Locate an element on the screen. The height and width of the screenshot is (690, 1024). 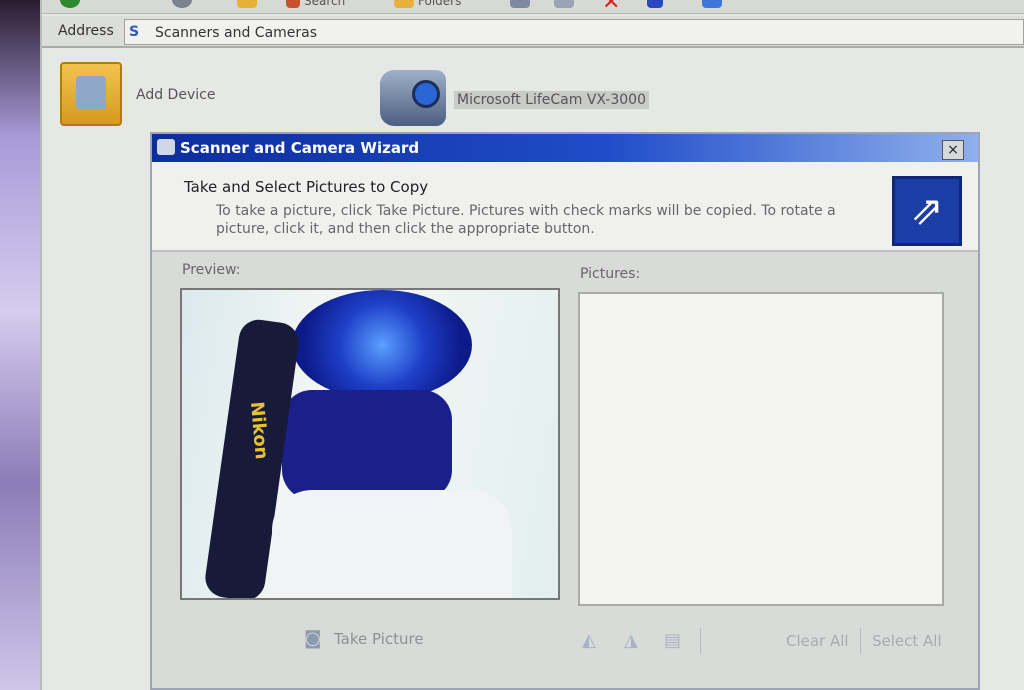
take-picture-button: Take Picture is located at coordinates (379, 639).